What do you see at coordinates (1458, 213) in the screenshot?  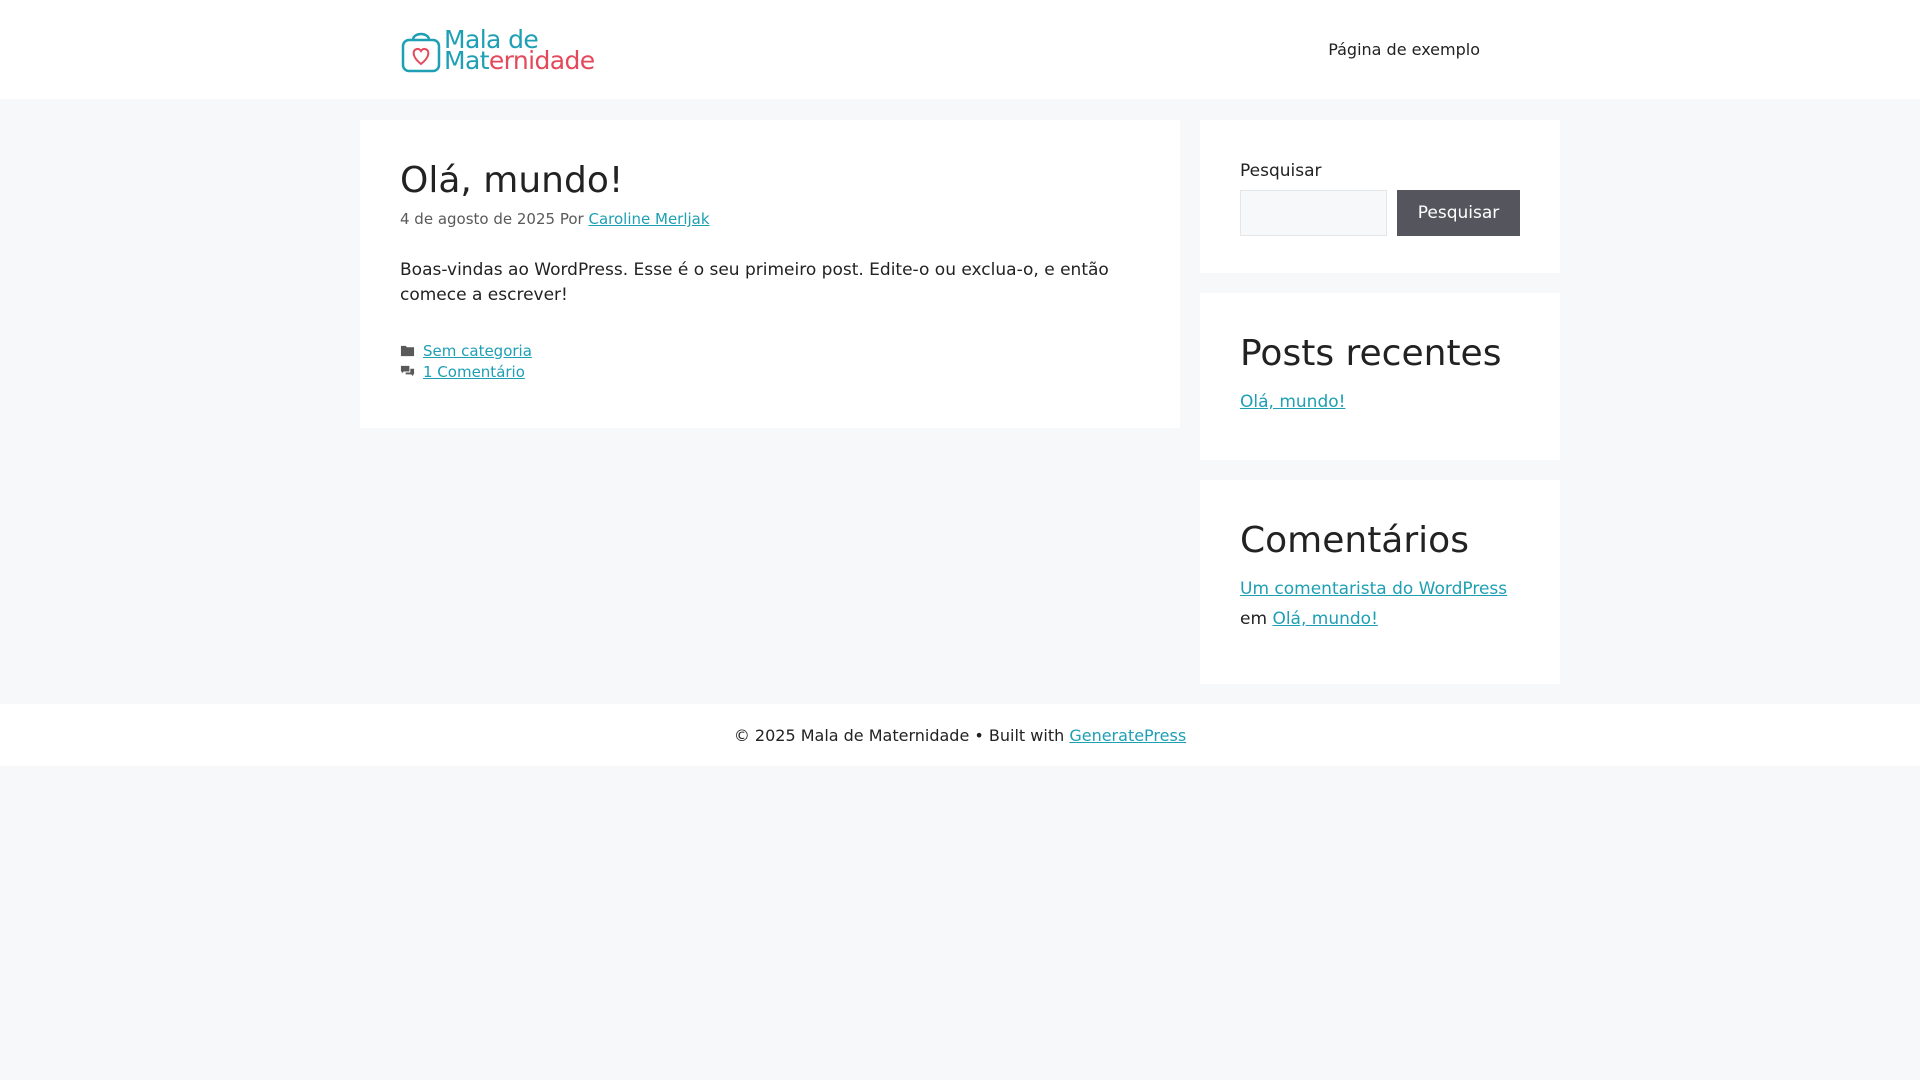 I see `search-button: Pesquisar` at bounding box center [1458, 213].